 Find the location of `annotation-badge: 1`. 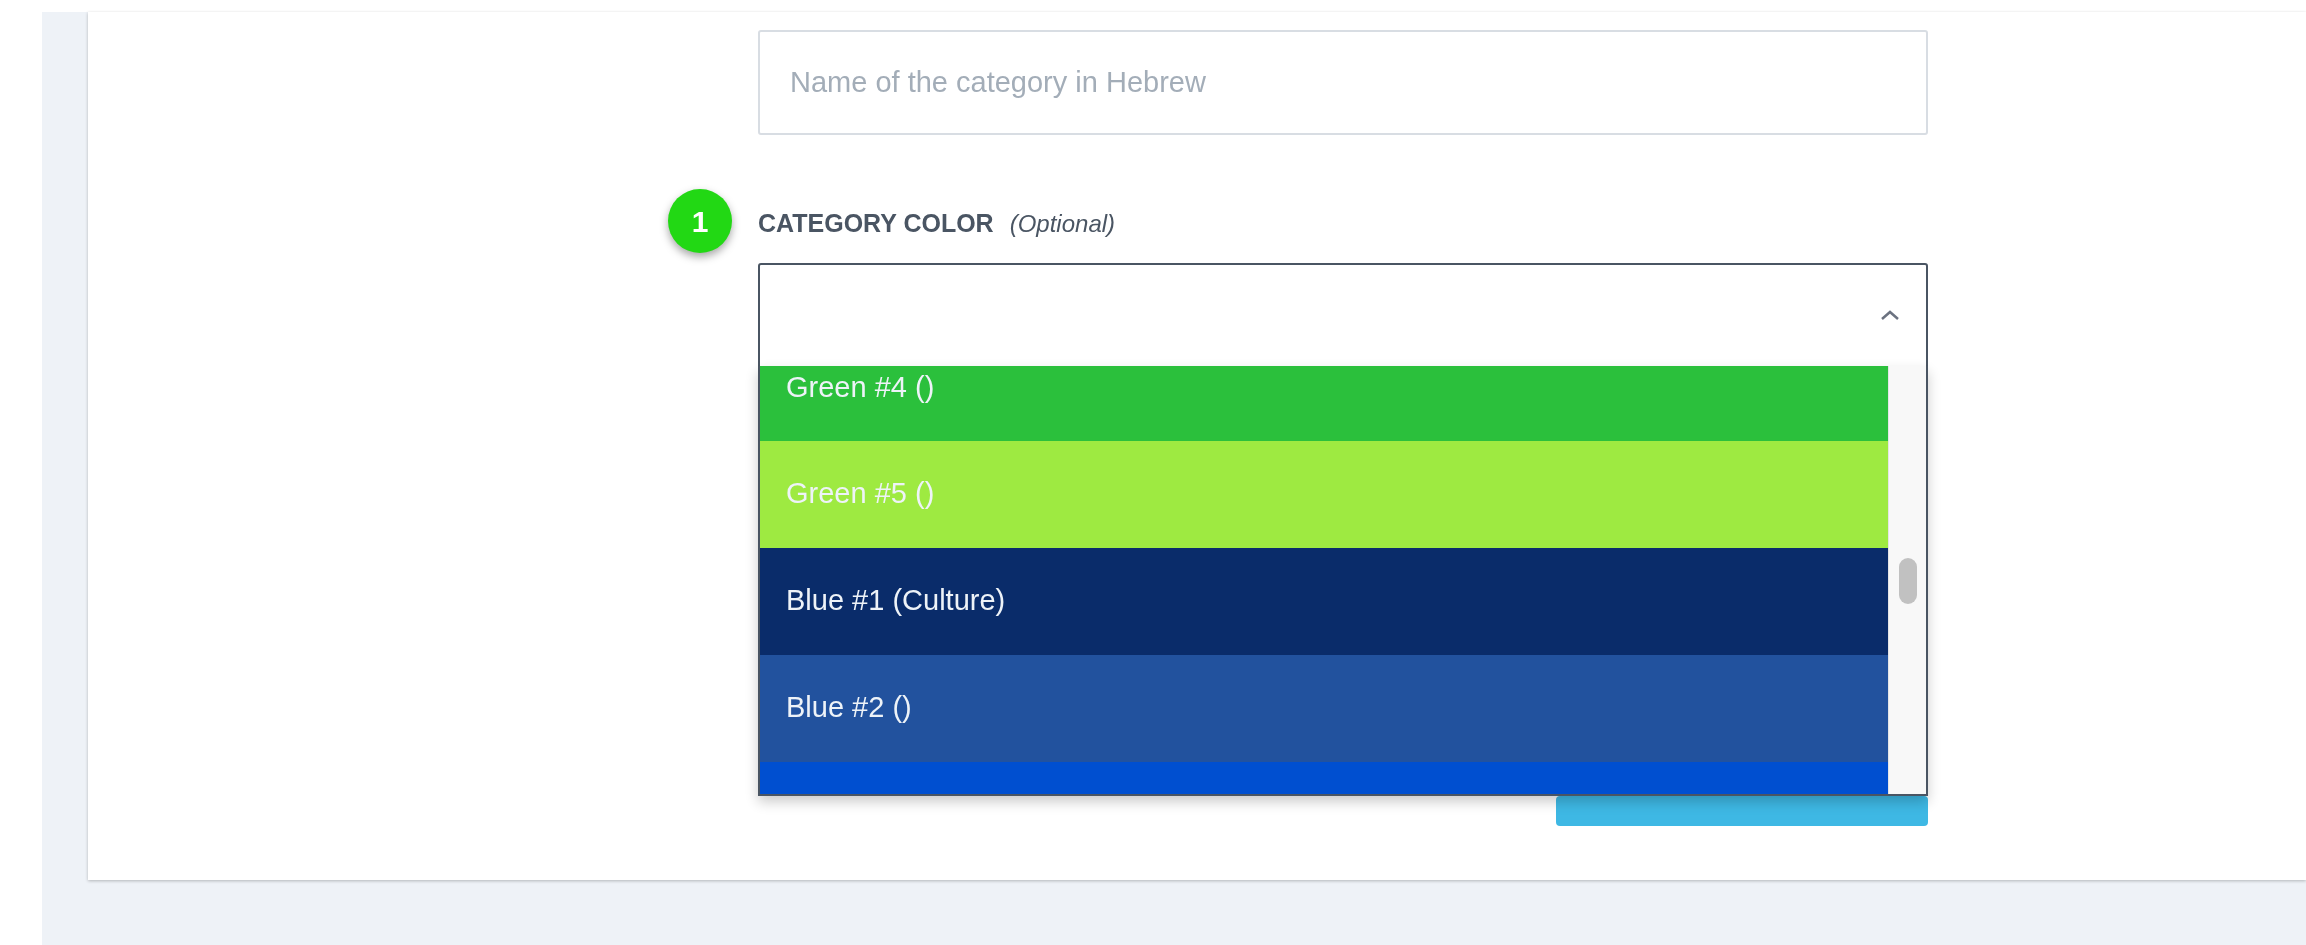

annotation-badge: 1 is located at coordinates (700, 221).